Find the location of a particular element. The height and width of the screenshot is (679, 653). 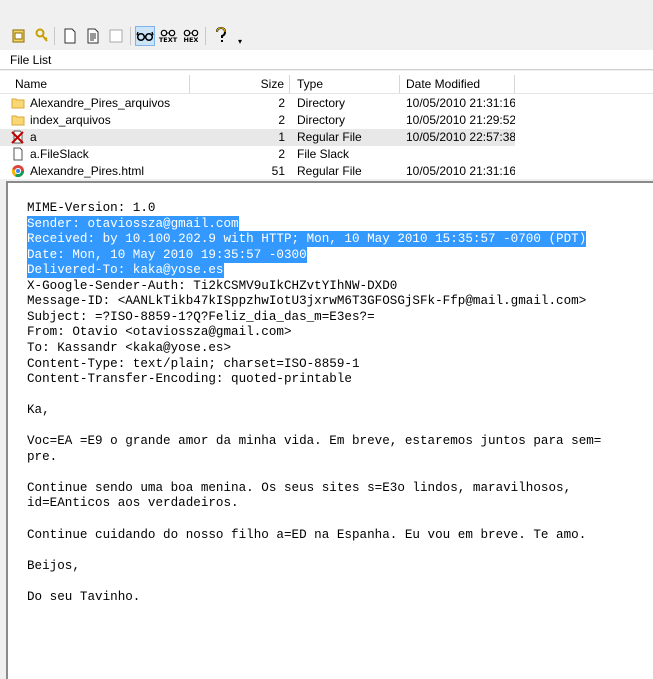

file-name: Alexandre_Pires.html is located at coordinates (87, 171).